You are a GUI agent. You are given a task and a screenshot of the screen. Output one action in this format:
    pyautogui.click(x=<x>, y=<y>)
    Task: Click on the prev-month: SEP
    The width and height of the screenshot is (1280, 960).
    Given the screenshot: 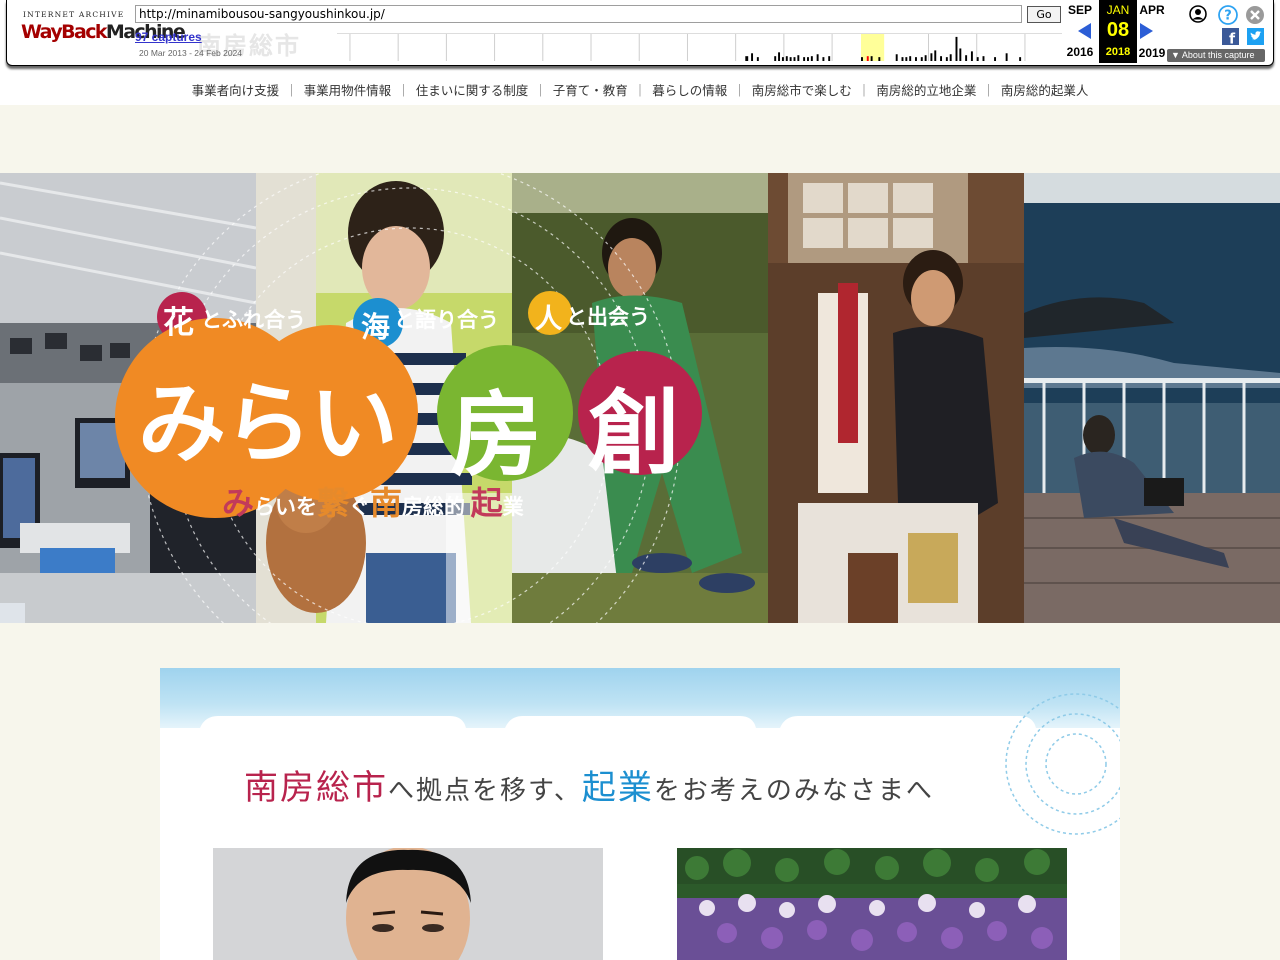 What is the action you would take?
    pyautogui.click(x=1080, y=10)
    